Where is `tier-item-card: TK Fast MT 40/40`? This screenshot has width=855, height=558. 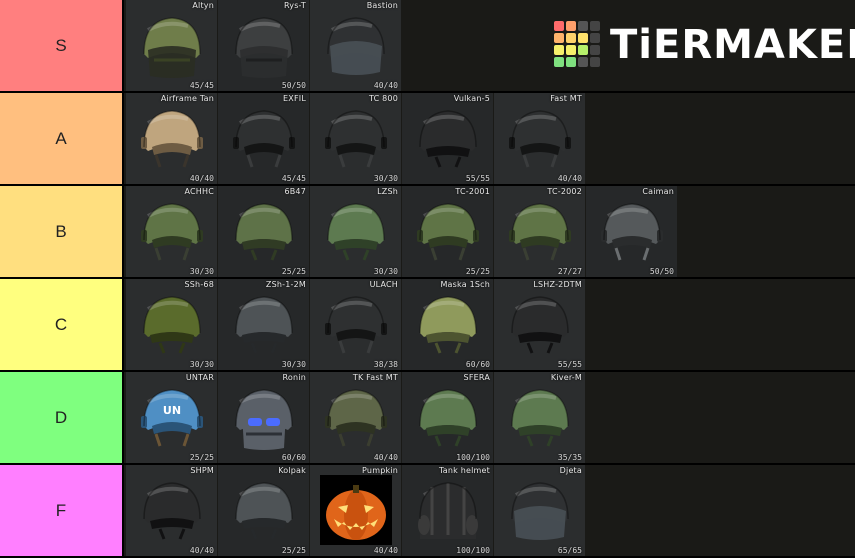 tier-item-card: TK Fast MT 40/40 is located at coordinates (355, 417).